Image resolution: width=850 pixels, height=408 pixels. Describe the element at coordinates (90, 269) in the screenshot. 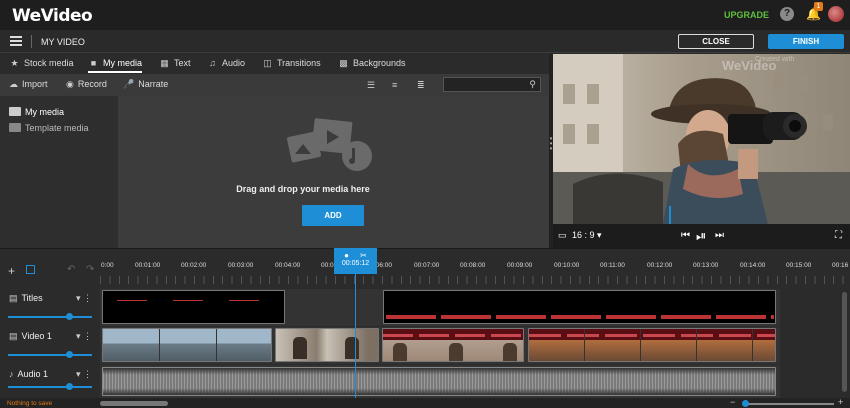

I see `redo-icon: ↷` at that location.